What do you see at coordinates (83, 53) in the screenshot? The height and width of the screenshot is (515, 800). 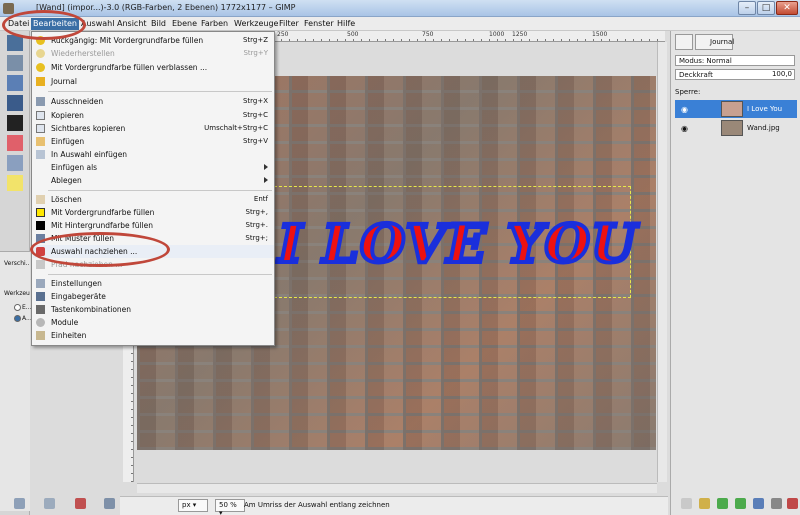 I see `menu-item-label: Wiederherstellen` at bounding box center [83, 53].